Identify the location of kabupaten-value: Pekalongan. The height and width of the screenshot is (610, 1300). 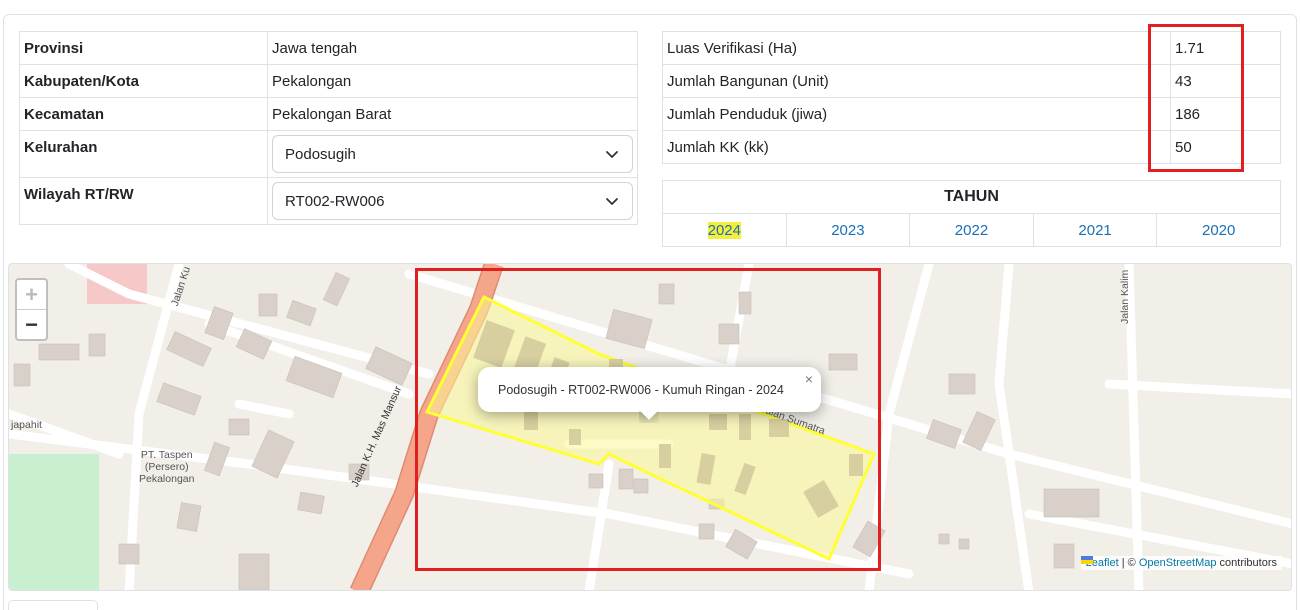
(452, 81).